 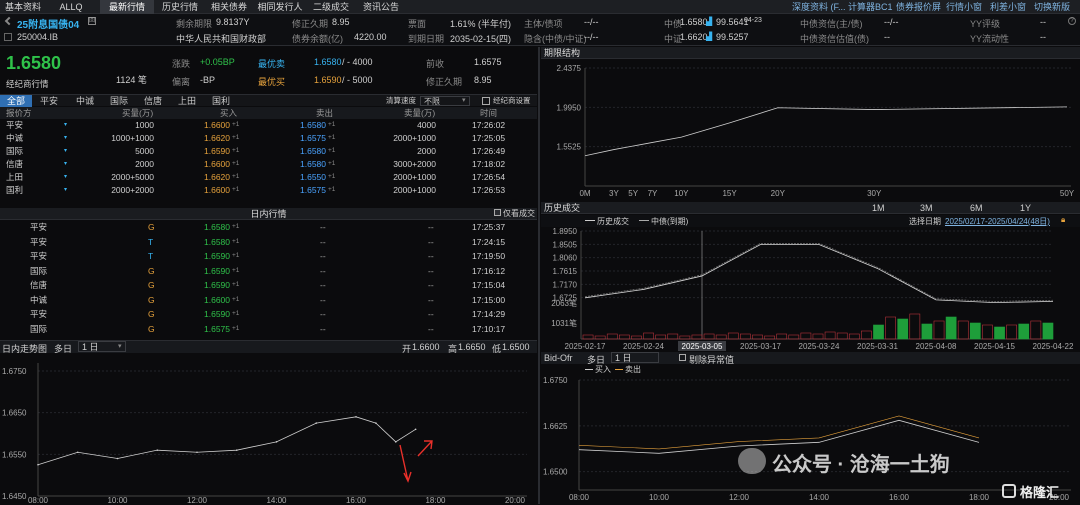 What do you see at coordinates (268, 329) in the screenshot?
I see `list-item: 国际 G 1.6575 +1 -- -- 17:10:17` at bounding box center [268, 329].